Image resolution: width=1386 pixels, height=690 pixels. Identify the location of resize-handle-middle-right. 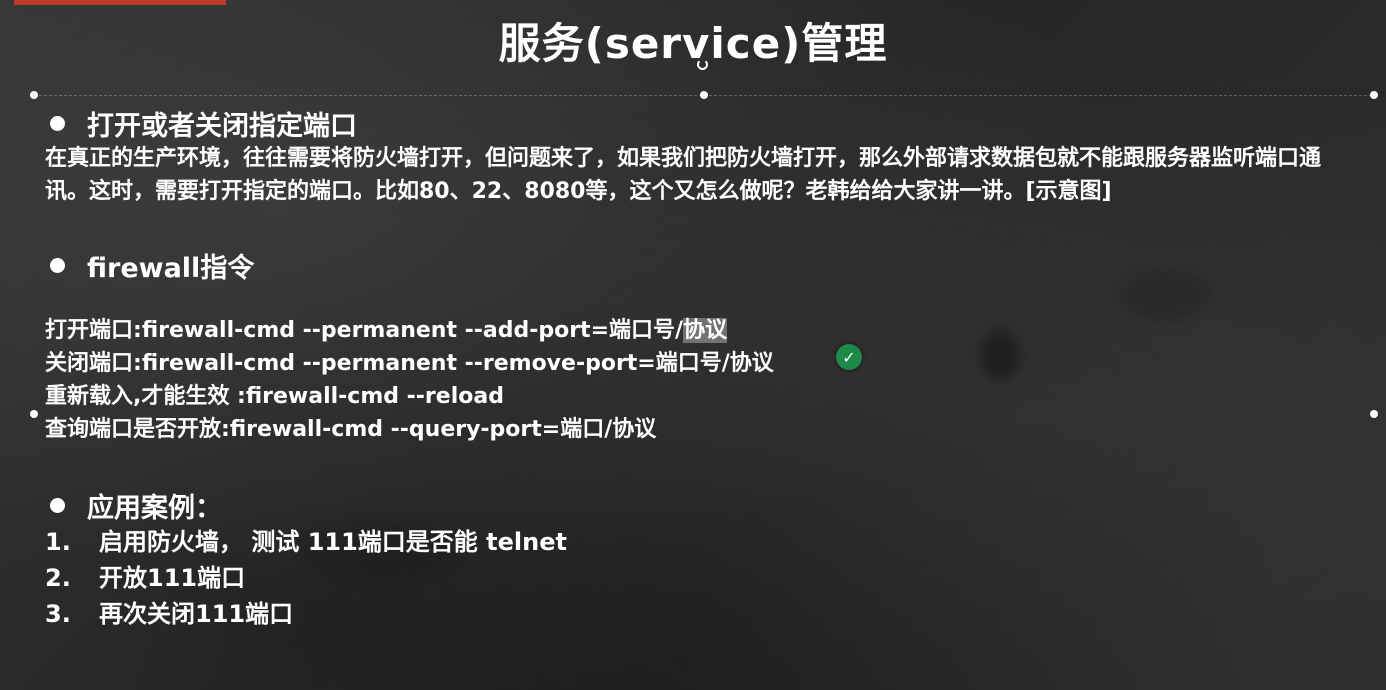
(1374, 414).